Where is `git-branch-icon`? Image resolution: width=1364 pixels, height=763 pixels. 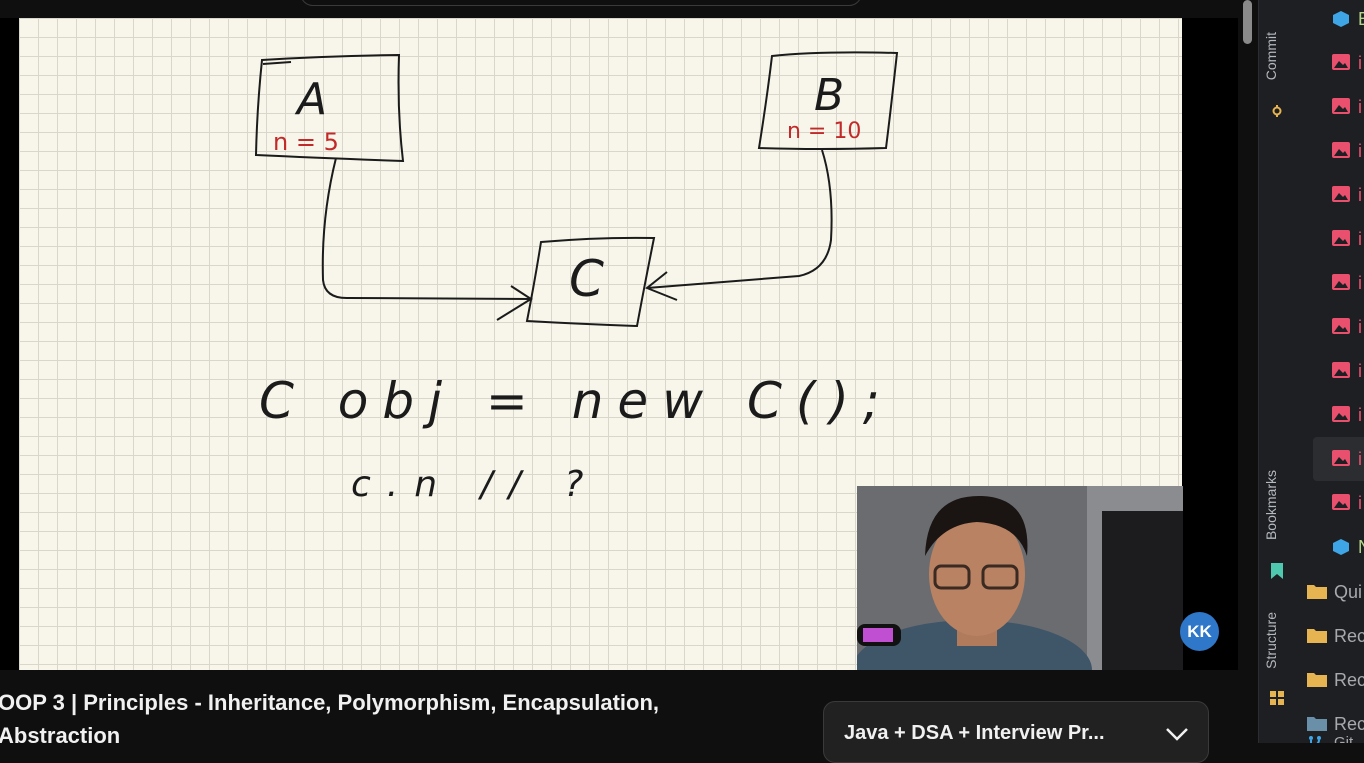 git-branch-icon is located at coordinates (1316, 739).